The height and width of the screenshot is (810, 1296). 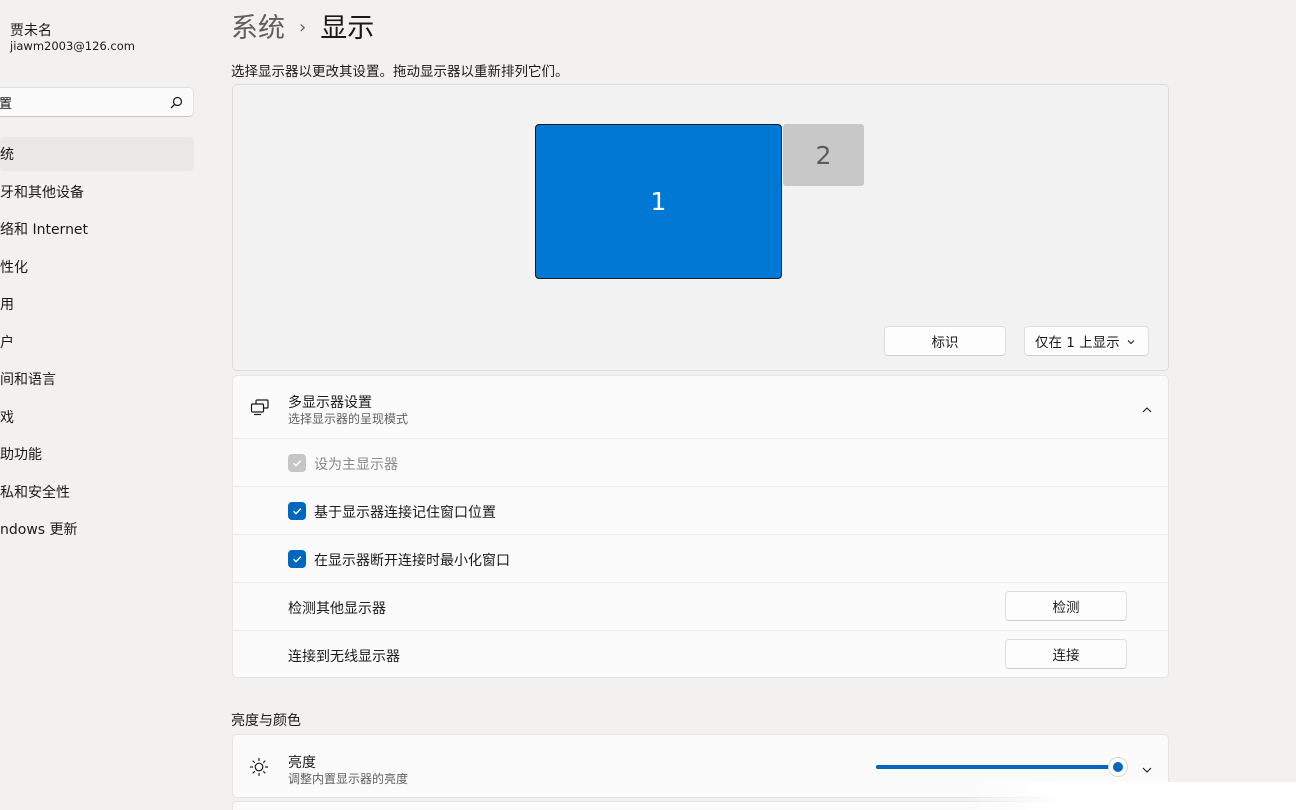 I want to click on multi-monitor-icon, so click(x=260, y=409).